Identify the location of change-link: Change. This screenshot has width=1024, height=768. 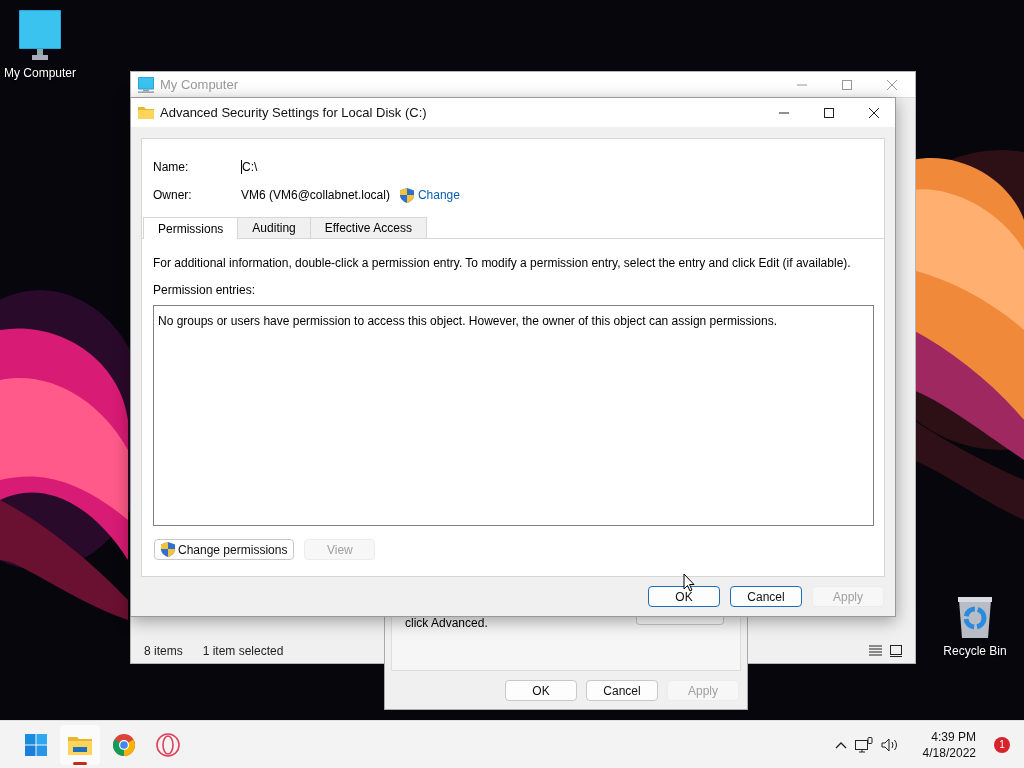
(438, 195).